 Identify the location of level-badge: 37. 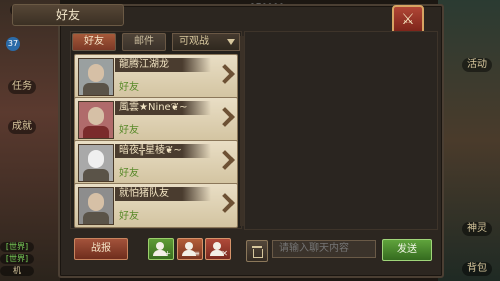
(13, 44).